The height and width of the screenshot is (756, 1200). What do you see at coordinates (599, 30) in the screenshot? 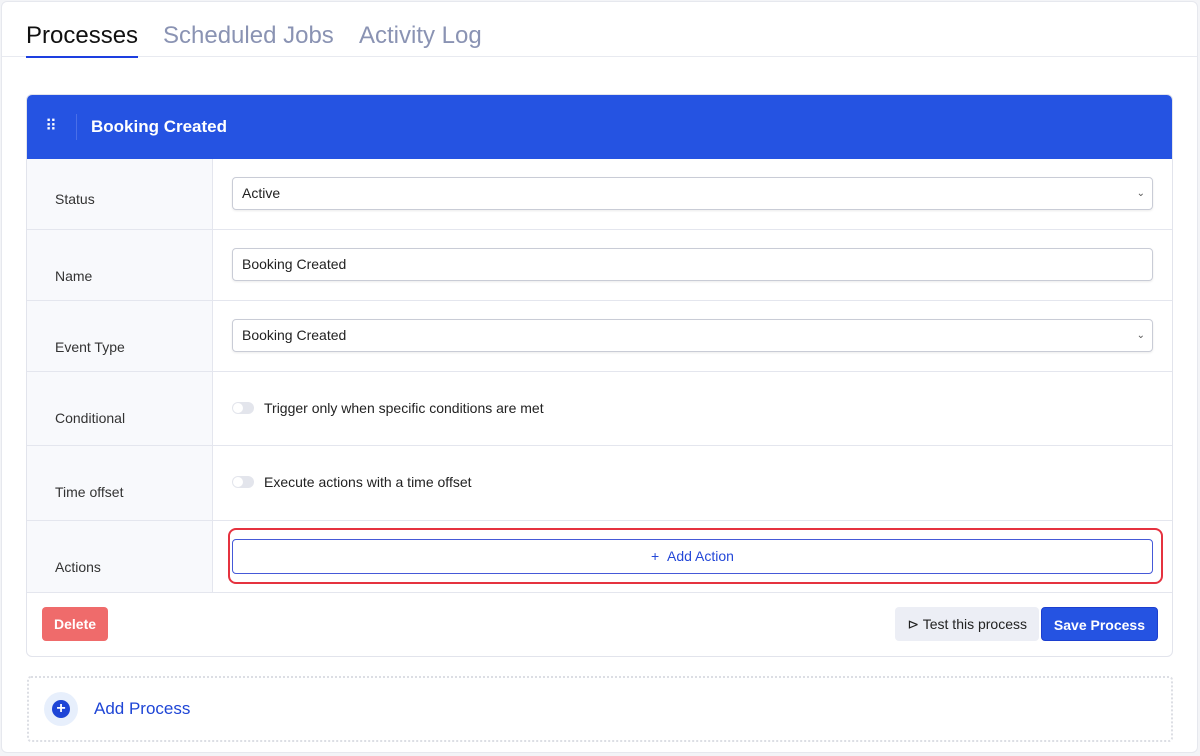
I see `tab-bar: Processes Scheduled Jobs Activity Log` at bounding box center [599, 30].